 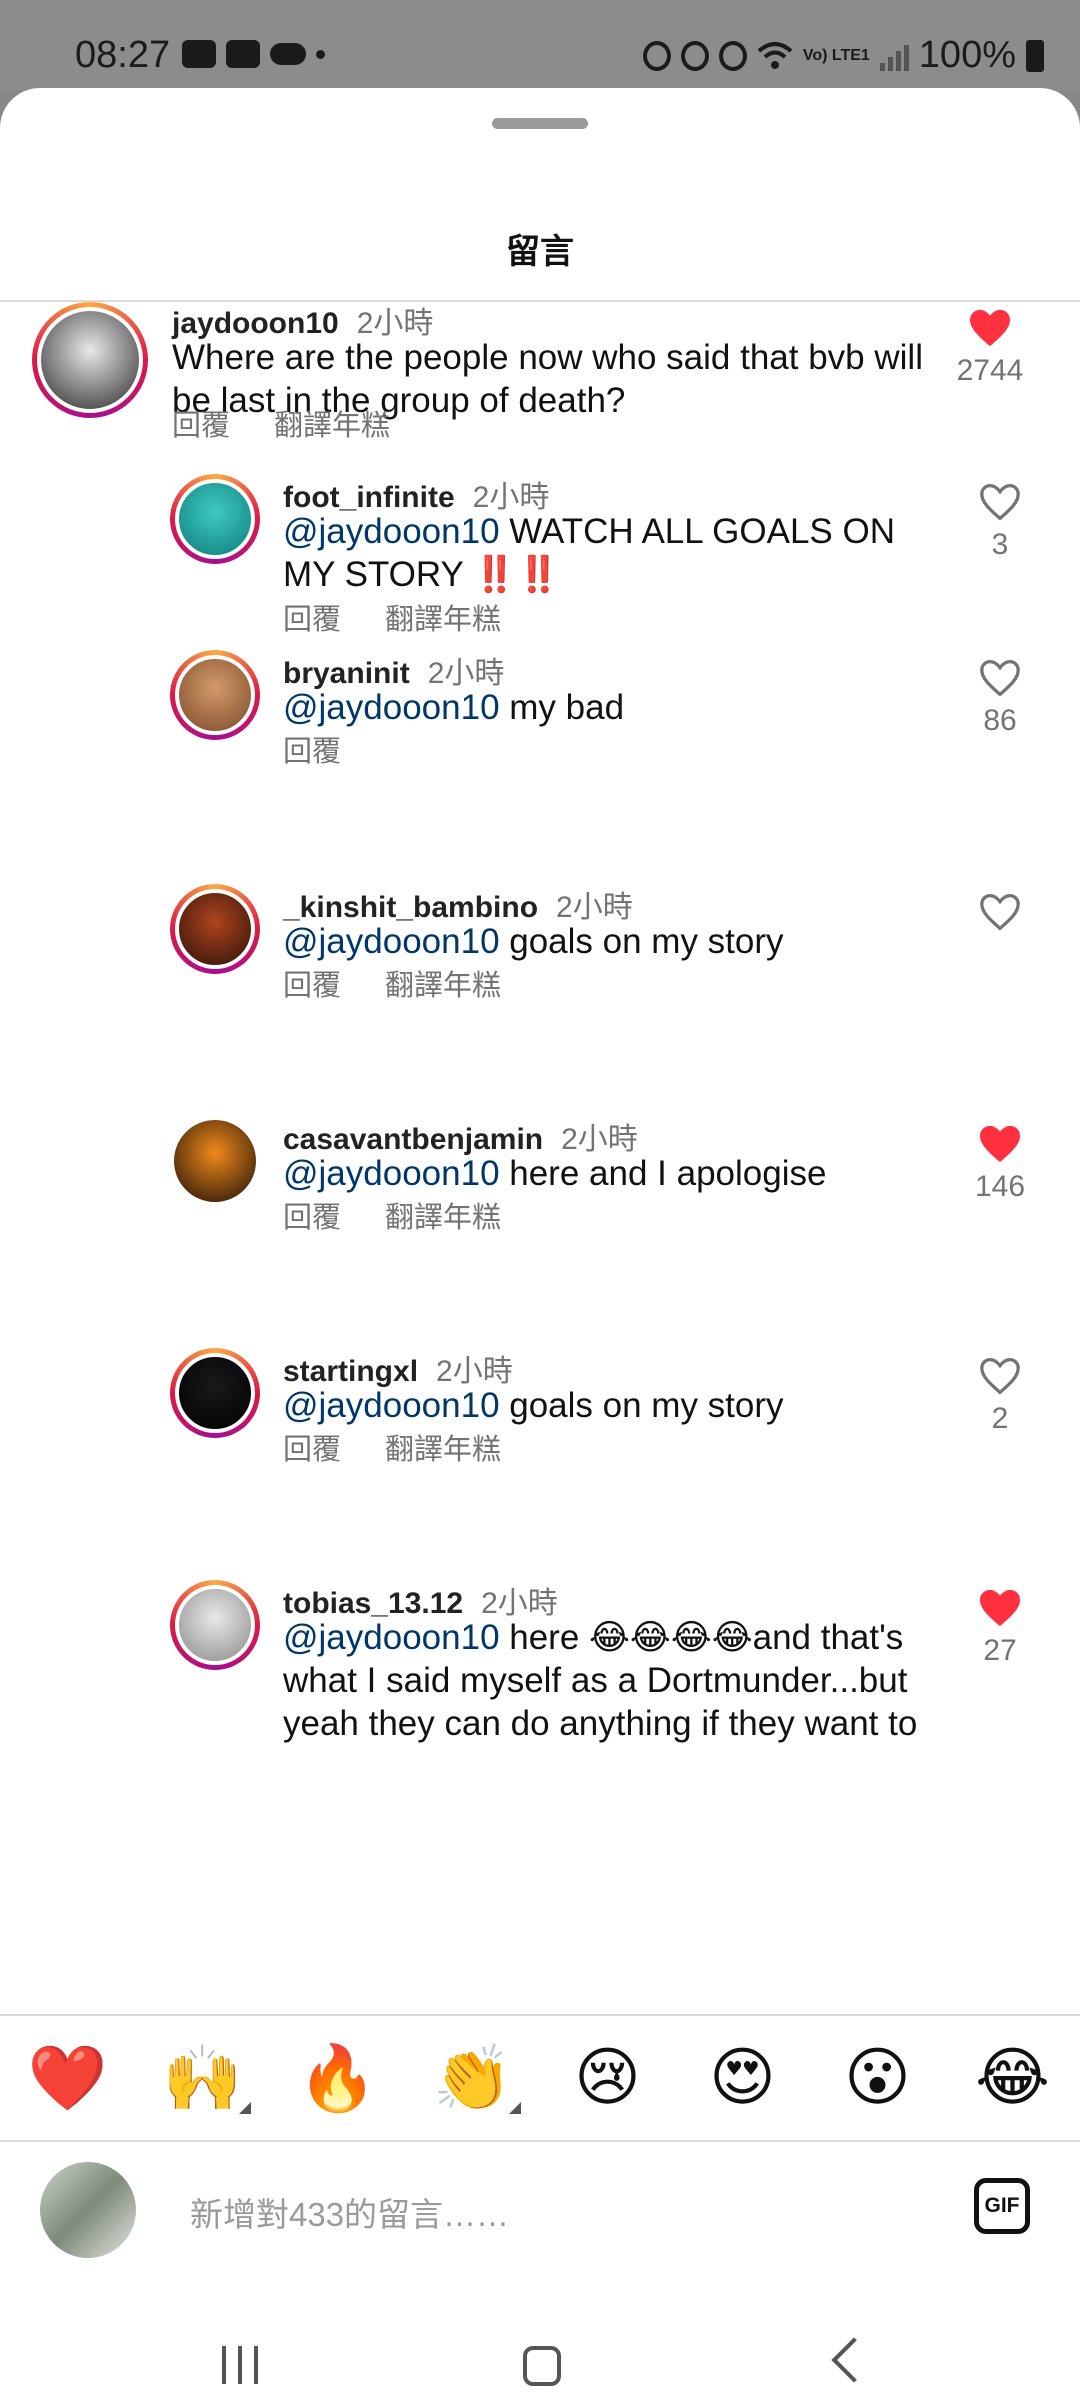 I want to click on system-nav-bar, so click(x=540, y=2355).